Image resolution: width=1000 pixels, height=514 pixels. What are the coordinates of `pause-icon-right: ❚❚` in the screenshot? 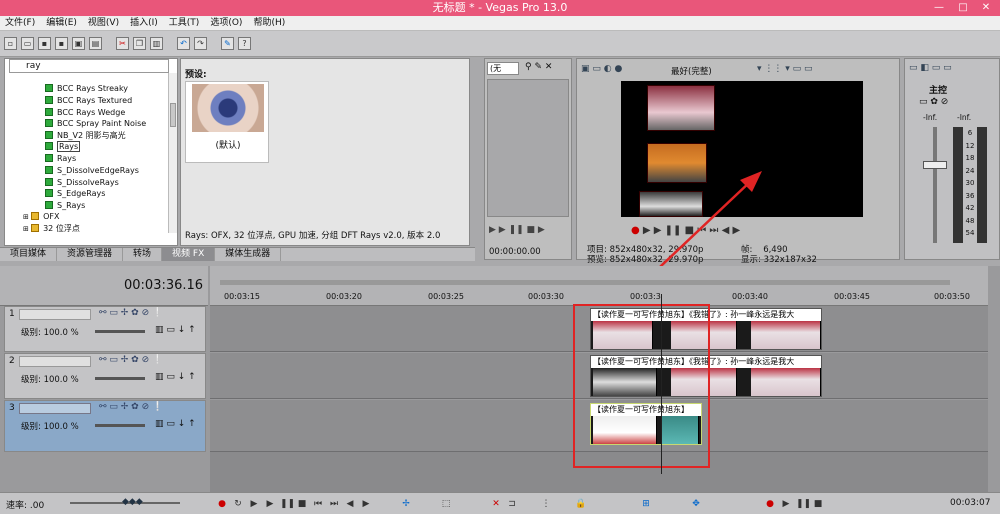 It's located at (803, 504).